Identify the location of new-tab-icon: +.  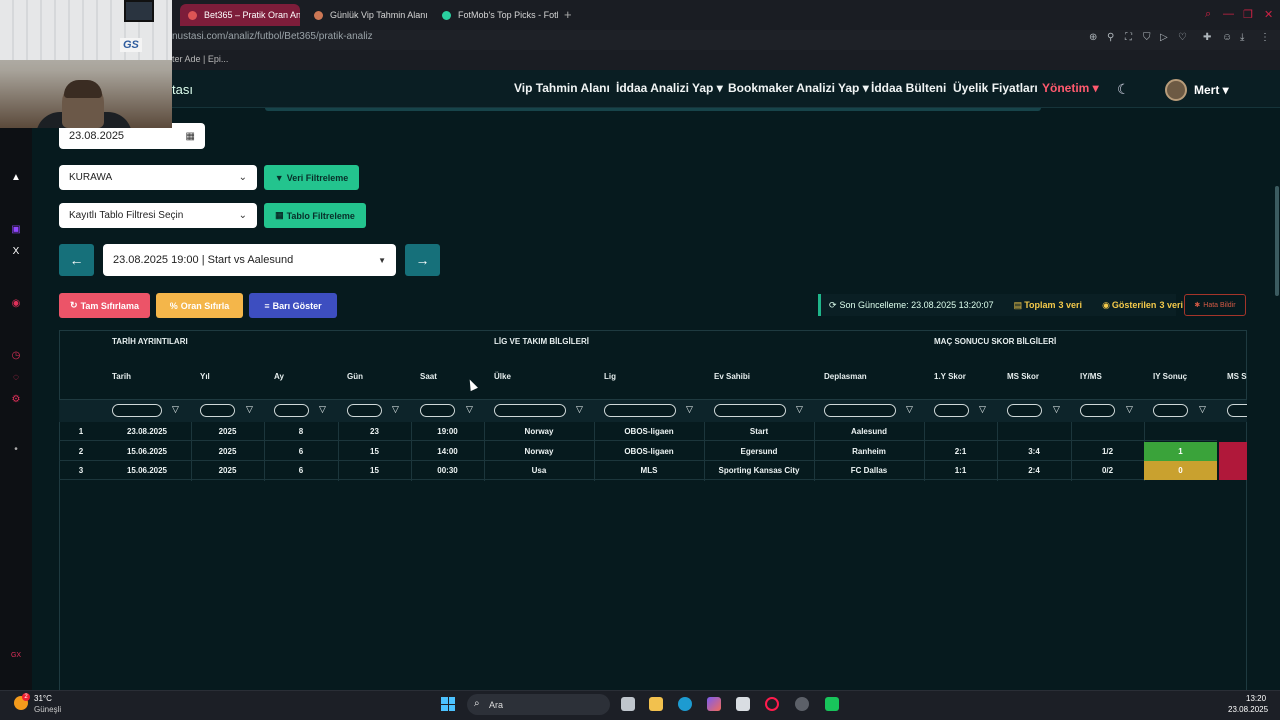
(568, 14).